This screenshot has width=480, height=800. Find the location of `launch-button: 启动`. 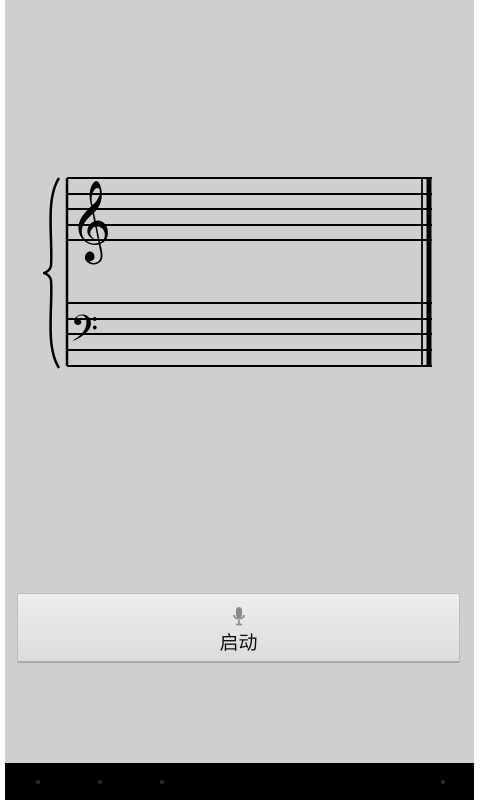

launch-button: 启动 is located at coordinates (238, 628).